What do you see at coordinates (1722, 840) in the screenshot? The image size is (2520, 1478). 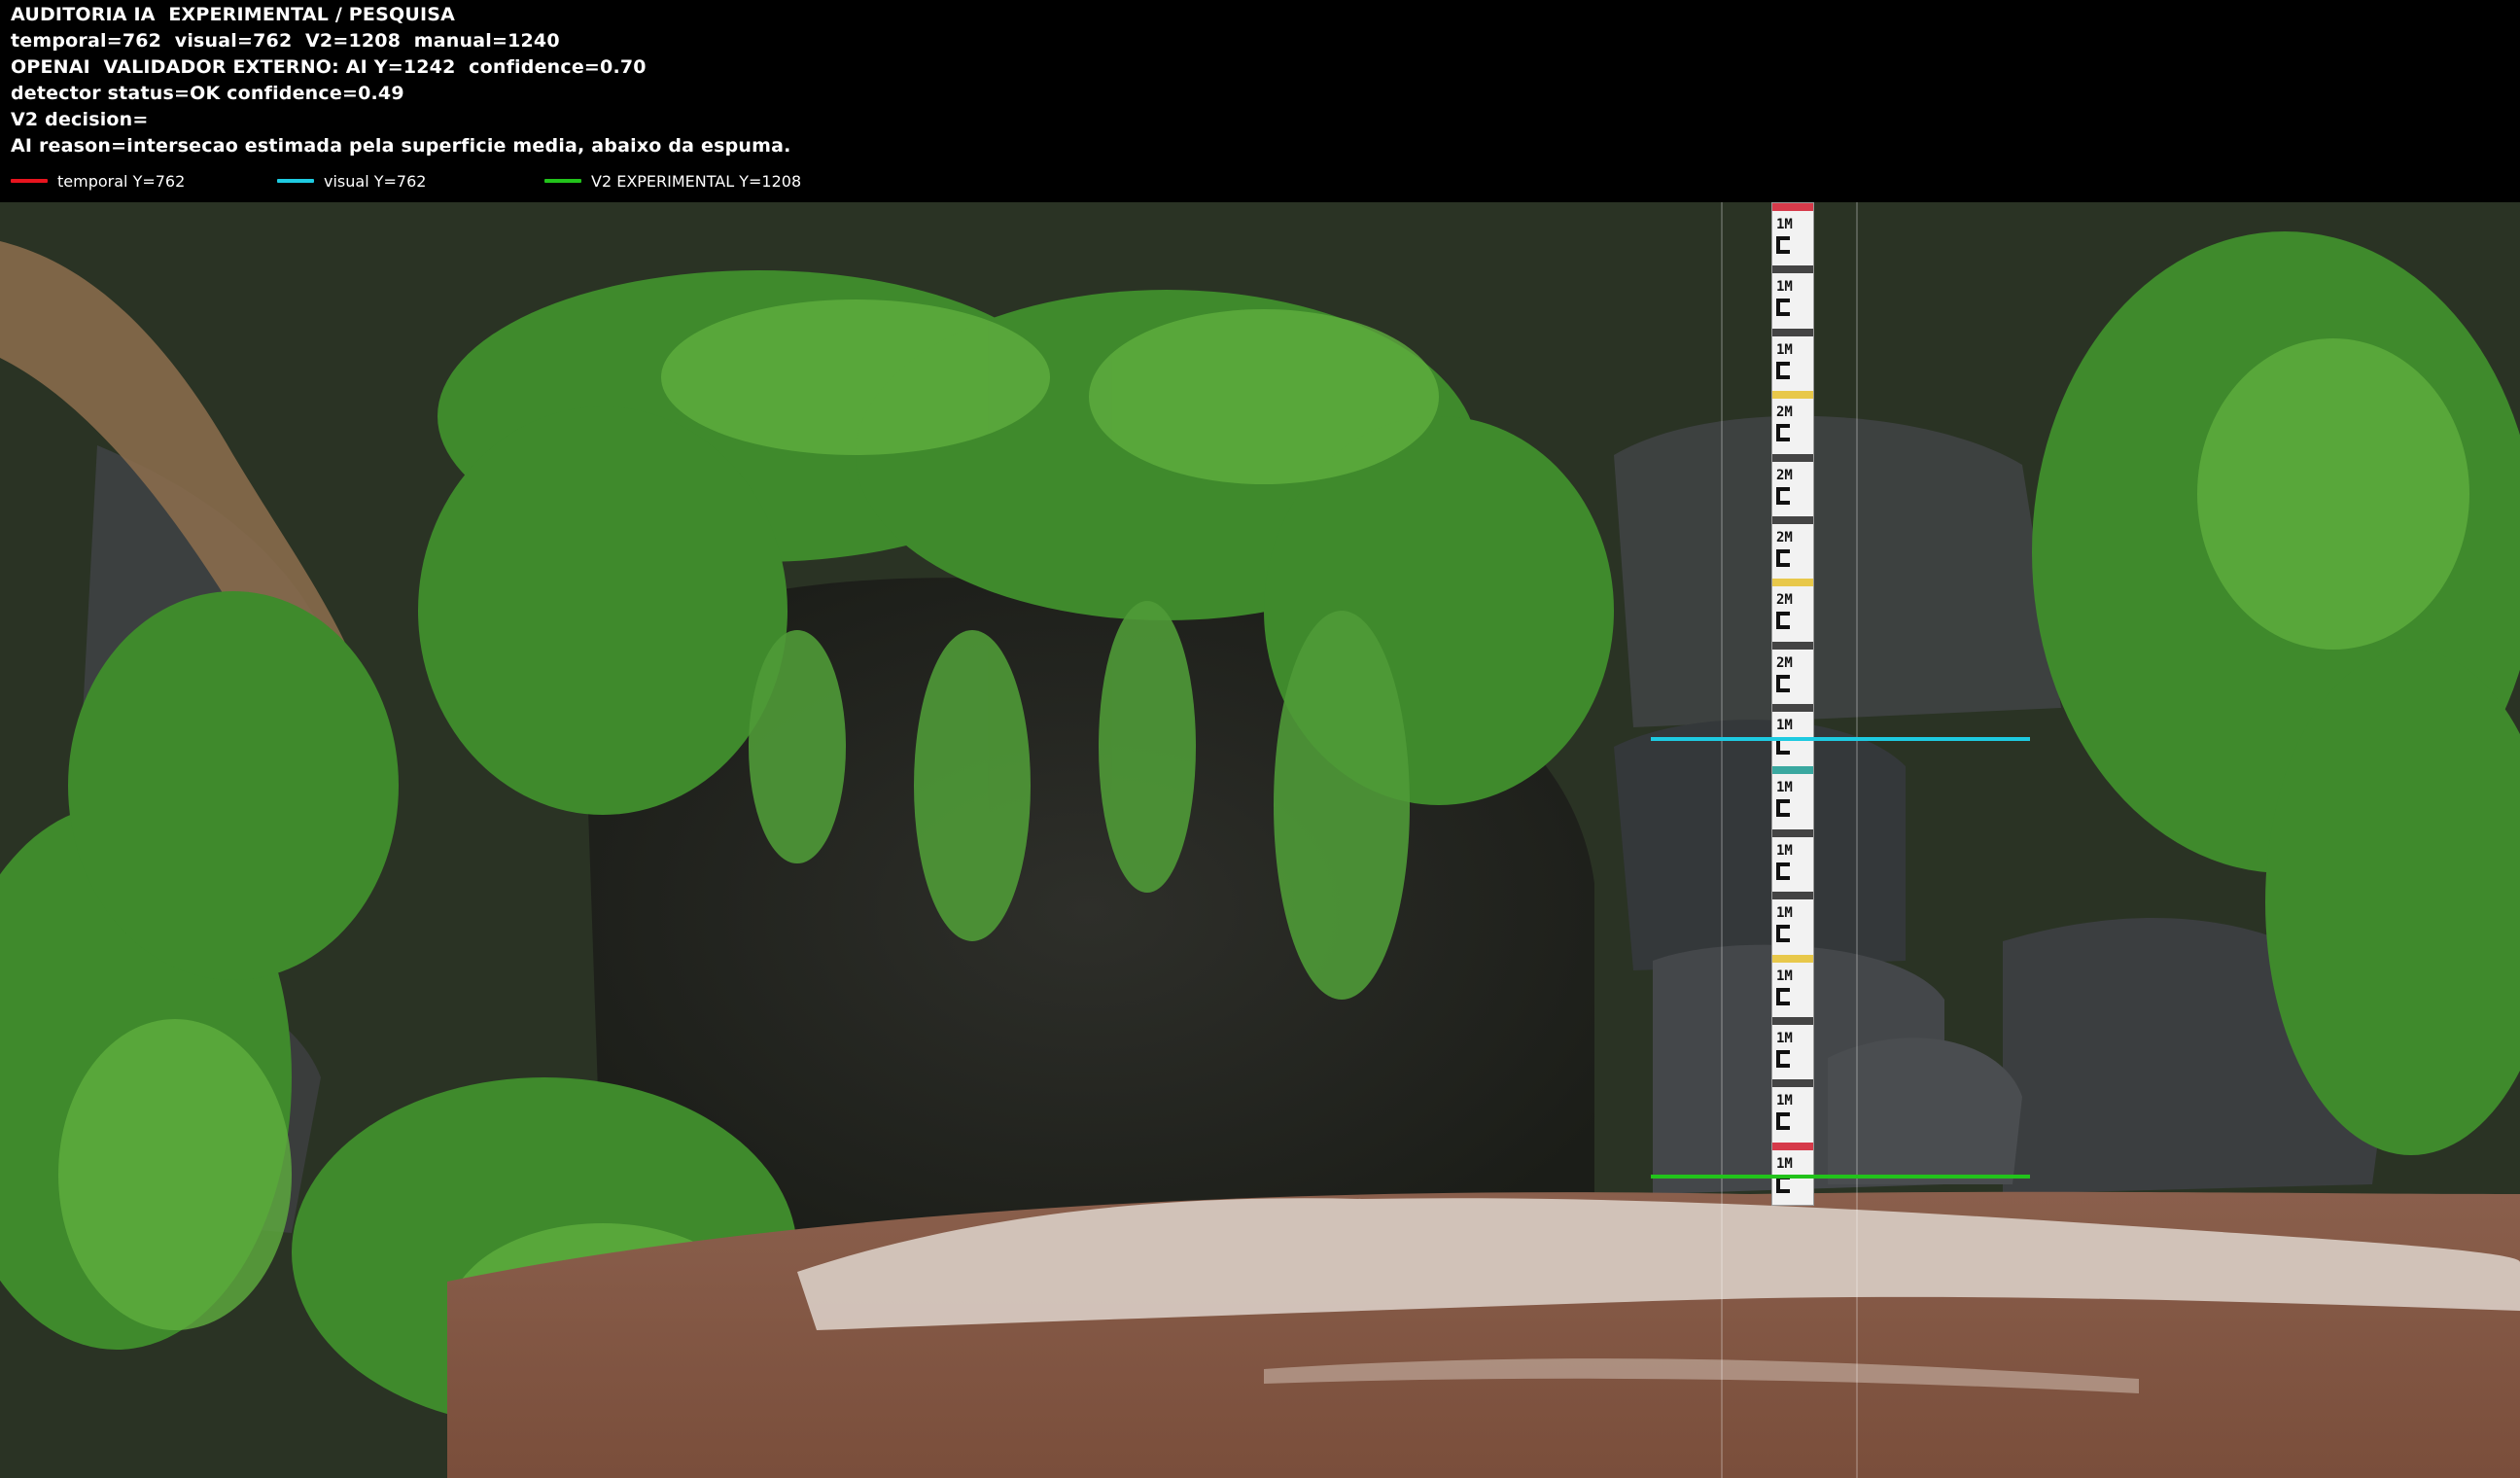 I see `guide-line-left` at bounding box center [1722, 840].